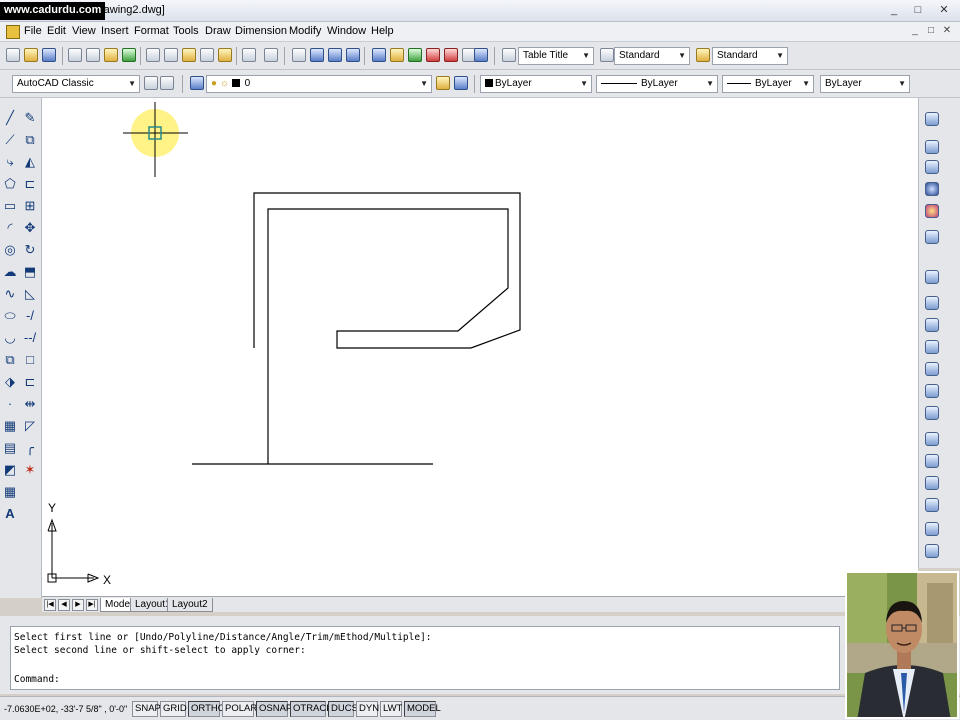  Describe the element at coordinates (76, 84) in the screenshot. I see `workspace-dropdown: AutoCAD Classic ▼` at that location.